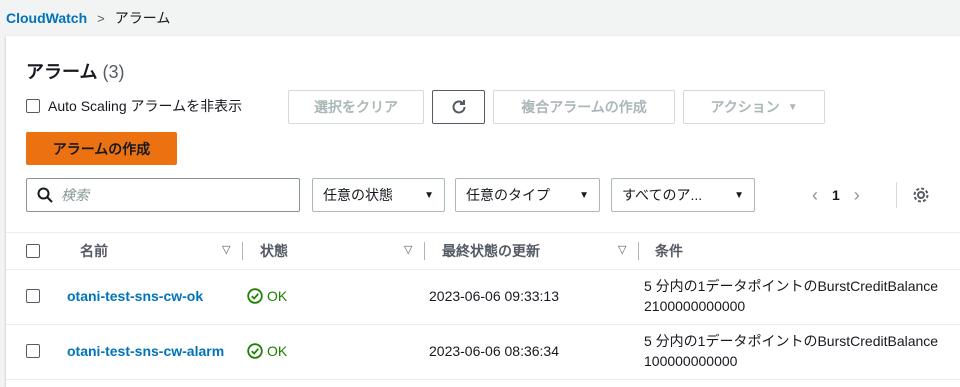 This screenshot has width=960, height=387. Describe the element at coordinates (145, 106) in the screenshot. I see `hide-asg-label: Auto Scaling アラームを非表示` at that location.